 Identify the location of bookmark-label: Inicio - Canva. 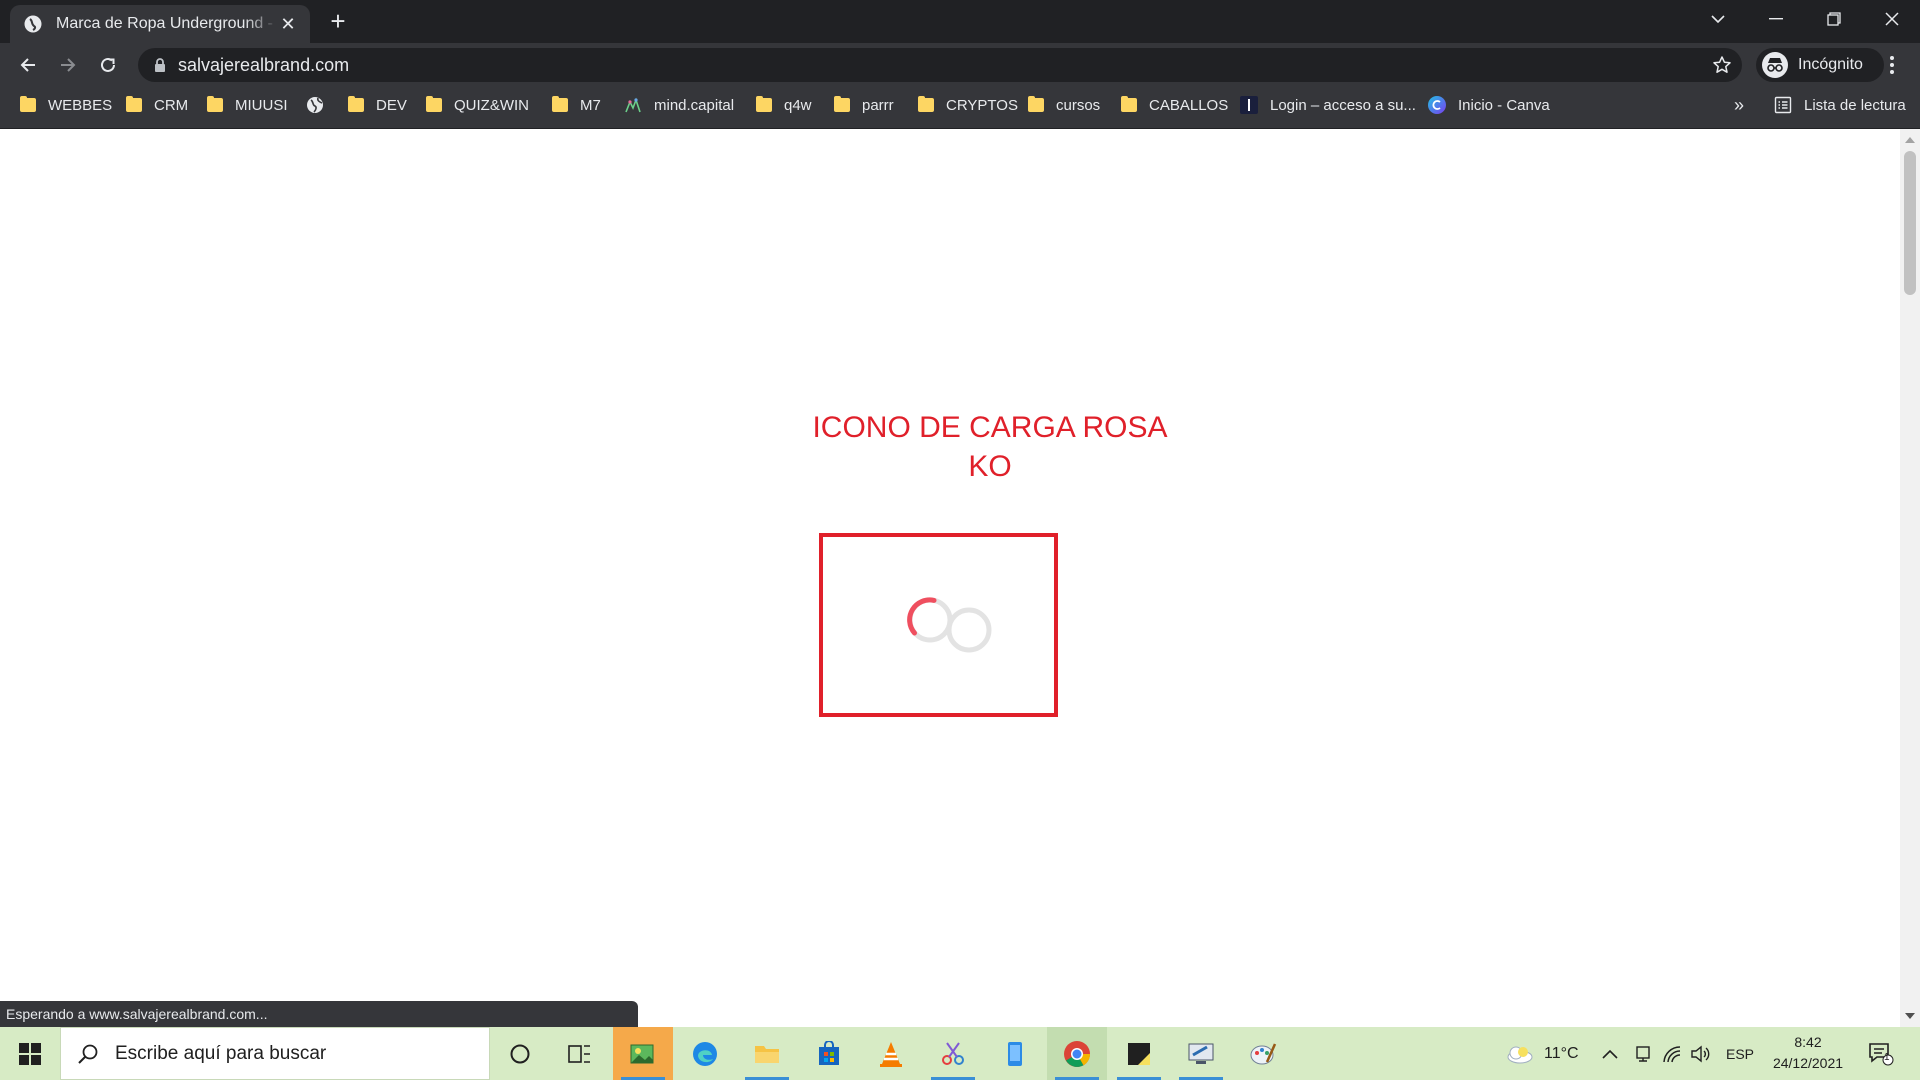
(1504, 105).